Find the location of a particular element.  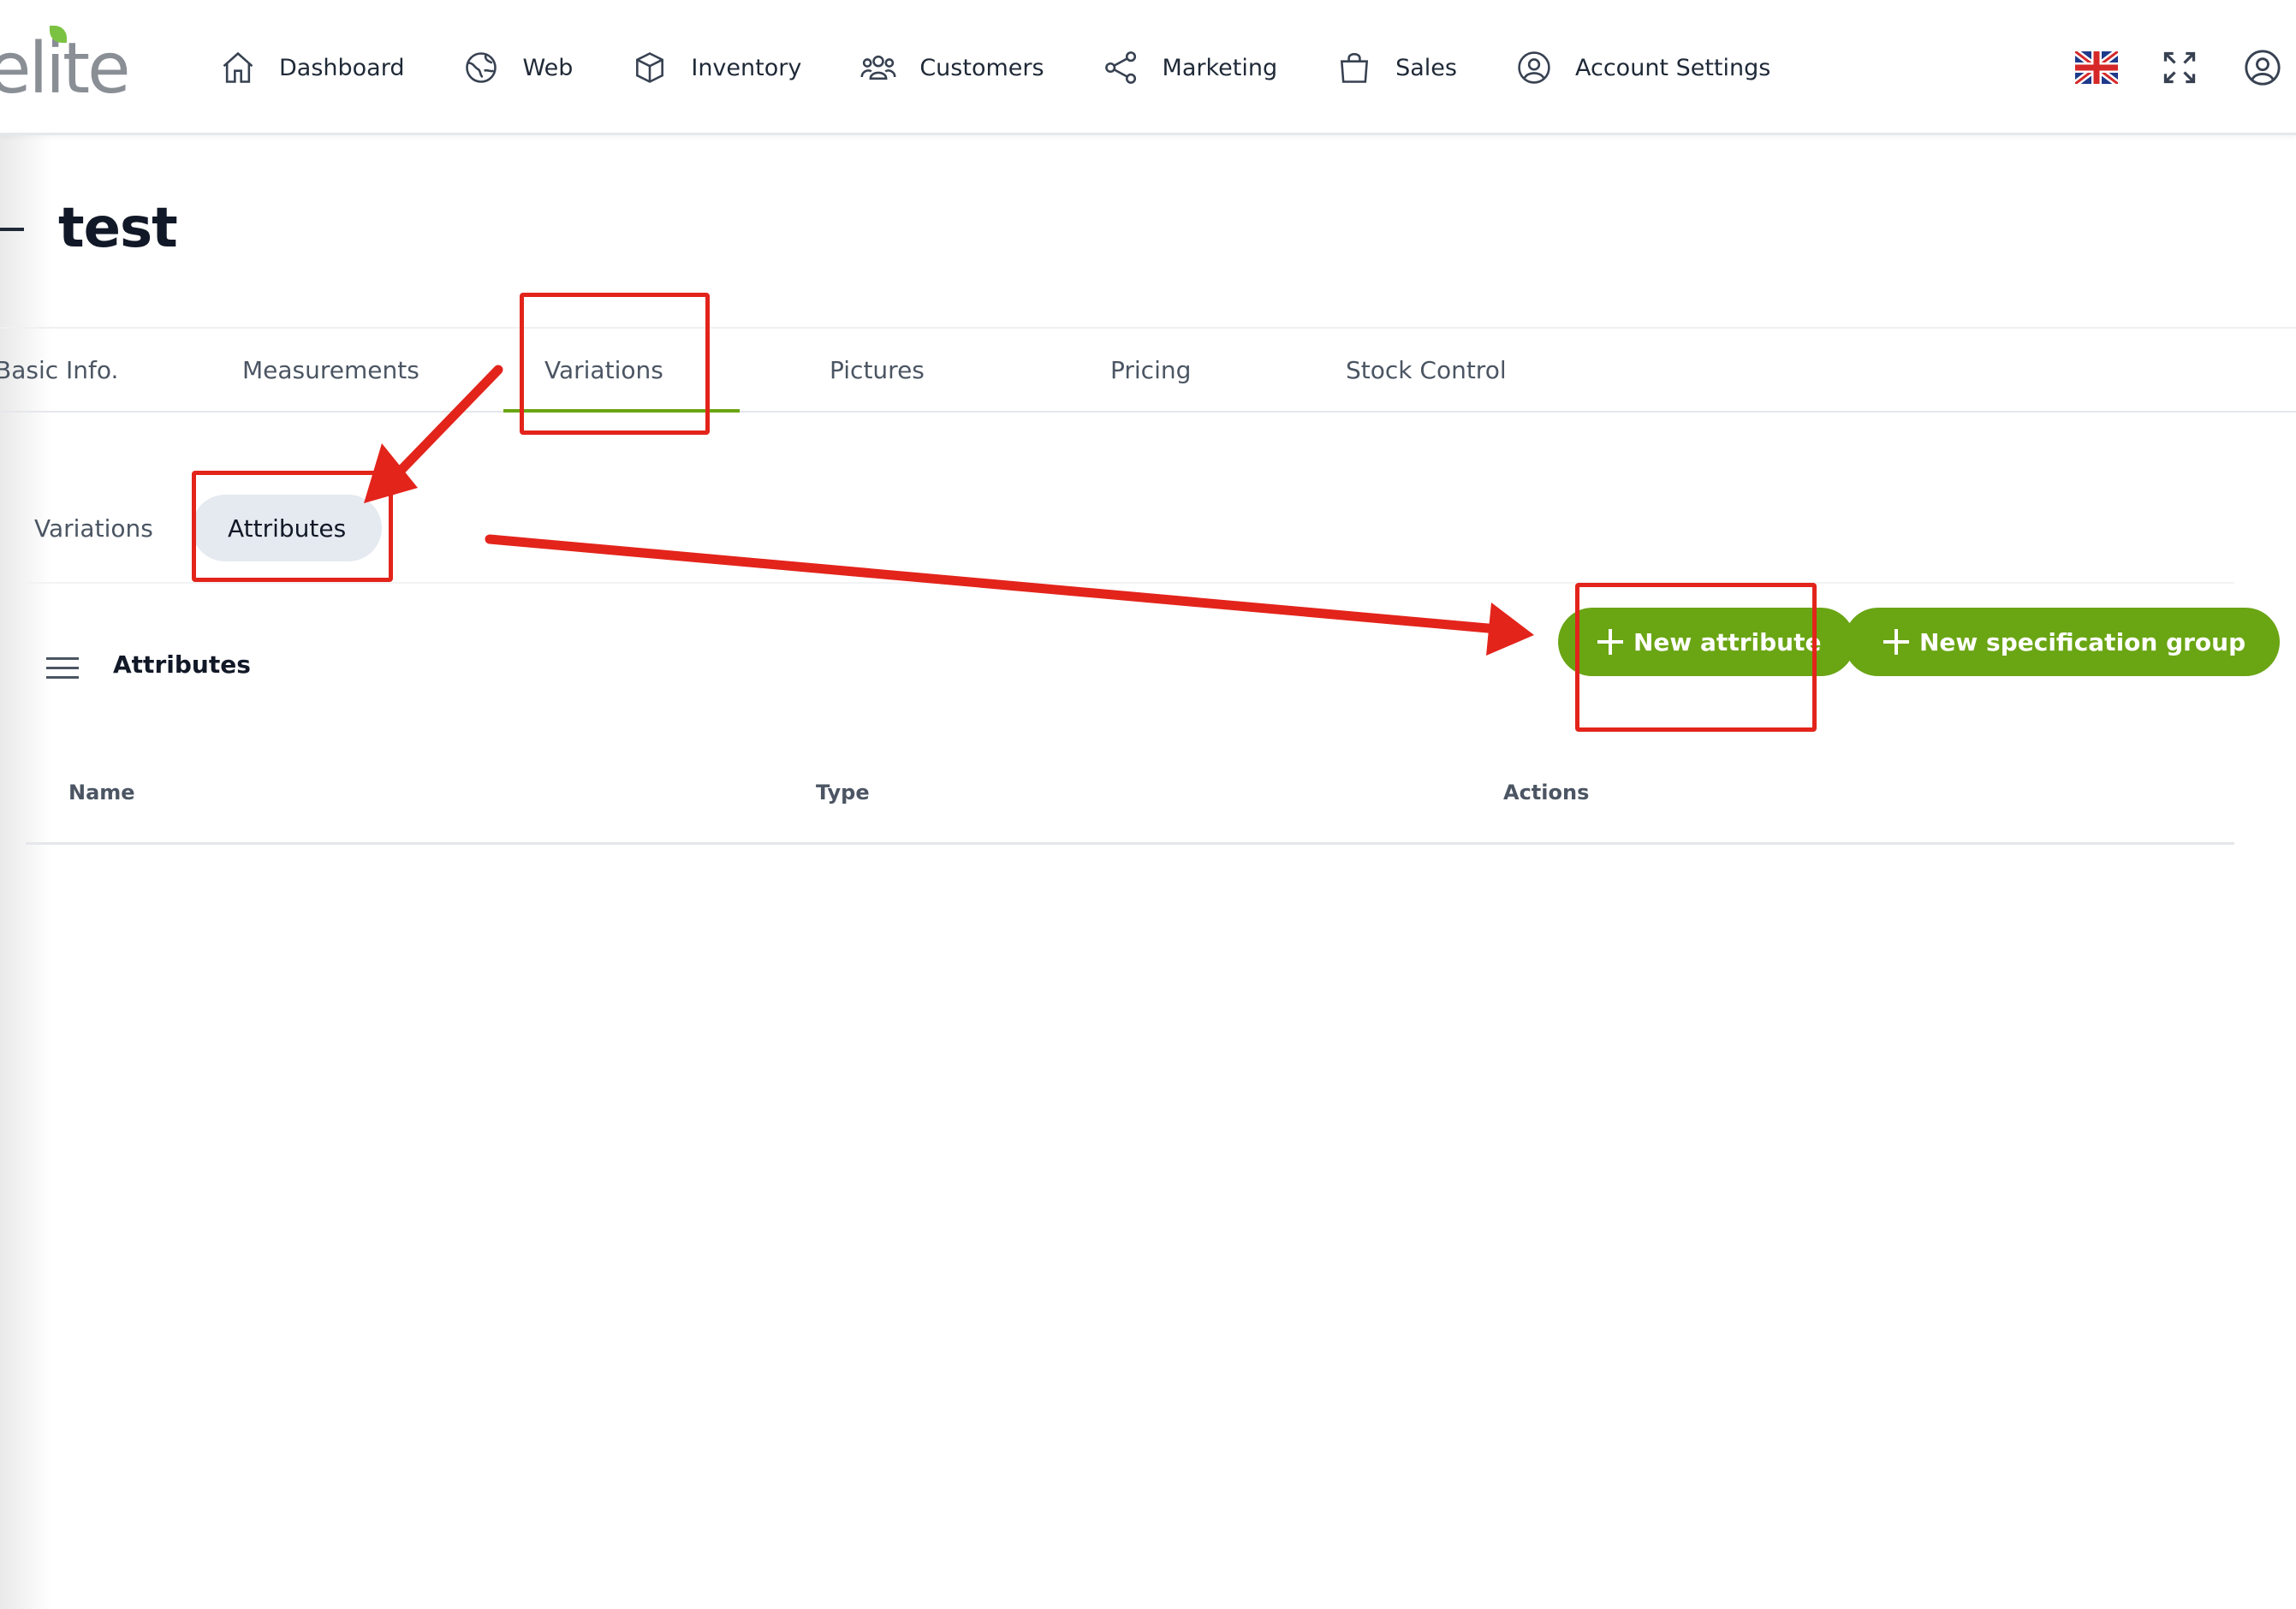

nav-label: Inventory is located at coordinates (746, 68).